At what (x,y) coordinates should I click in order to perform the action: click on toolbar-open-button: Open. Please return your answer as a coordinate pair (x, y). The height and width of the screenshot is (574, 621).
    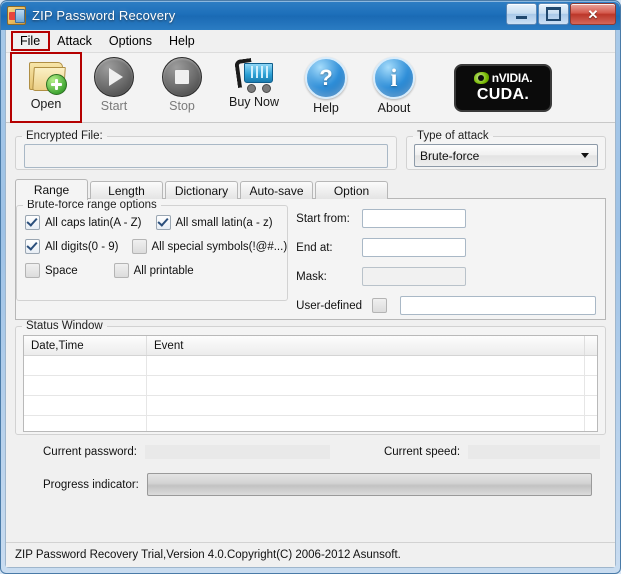
    Looking at the image, I should click on (46, 87).